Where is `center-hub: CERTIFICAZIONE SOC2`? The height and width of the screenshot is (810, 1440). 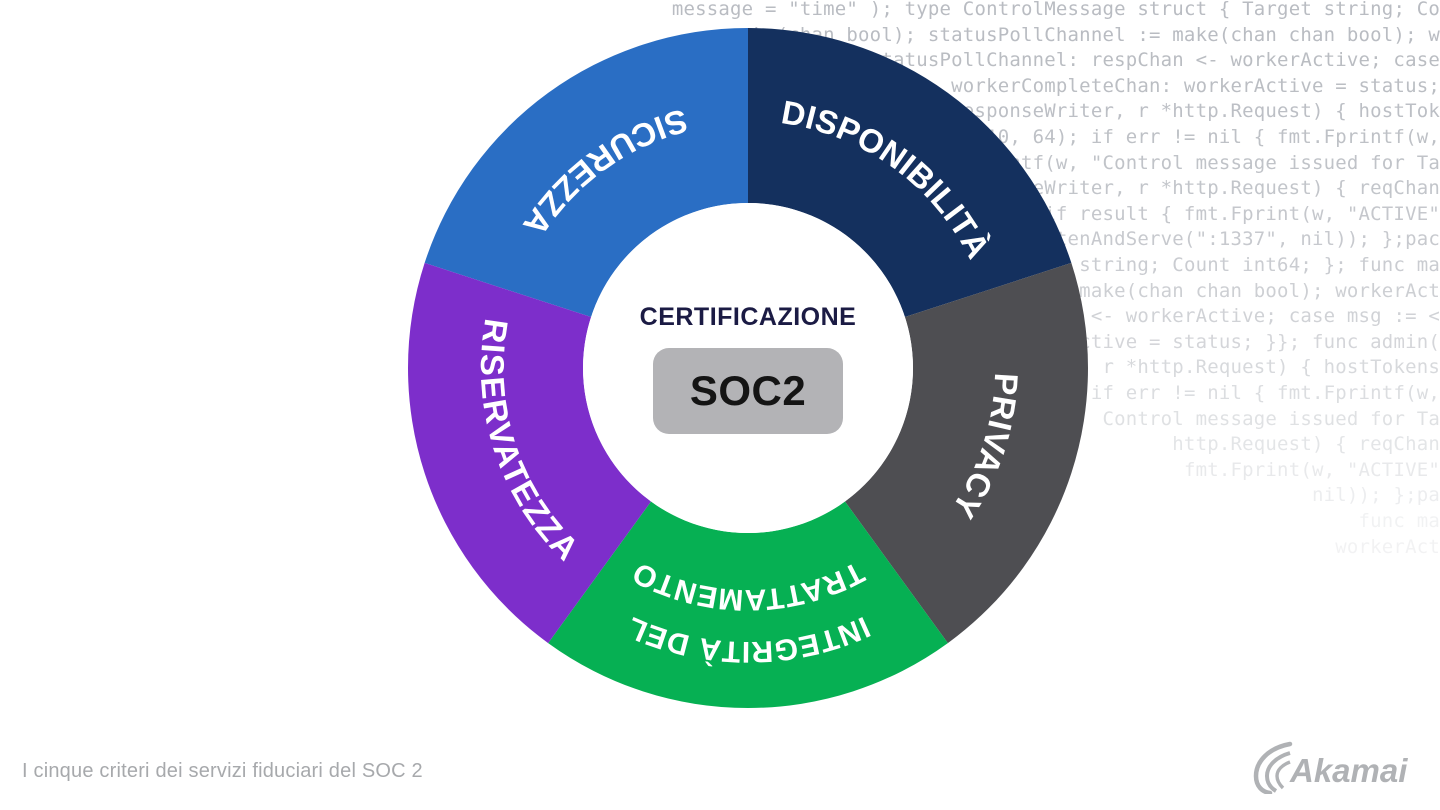 center-hub: CERTIFICAZIONE SOC2 is located at coordinates (748, 368).